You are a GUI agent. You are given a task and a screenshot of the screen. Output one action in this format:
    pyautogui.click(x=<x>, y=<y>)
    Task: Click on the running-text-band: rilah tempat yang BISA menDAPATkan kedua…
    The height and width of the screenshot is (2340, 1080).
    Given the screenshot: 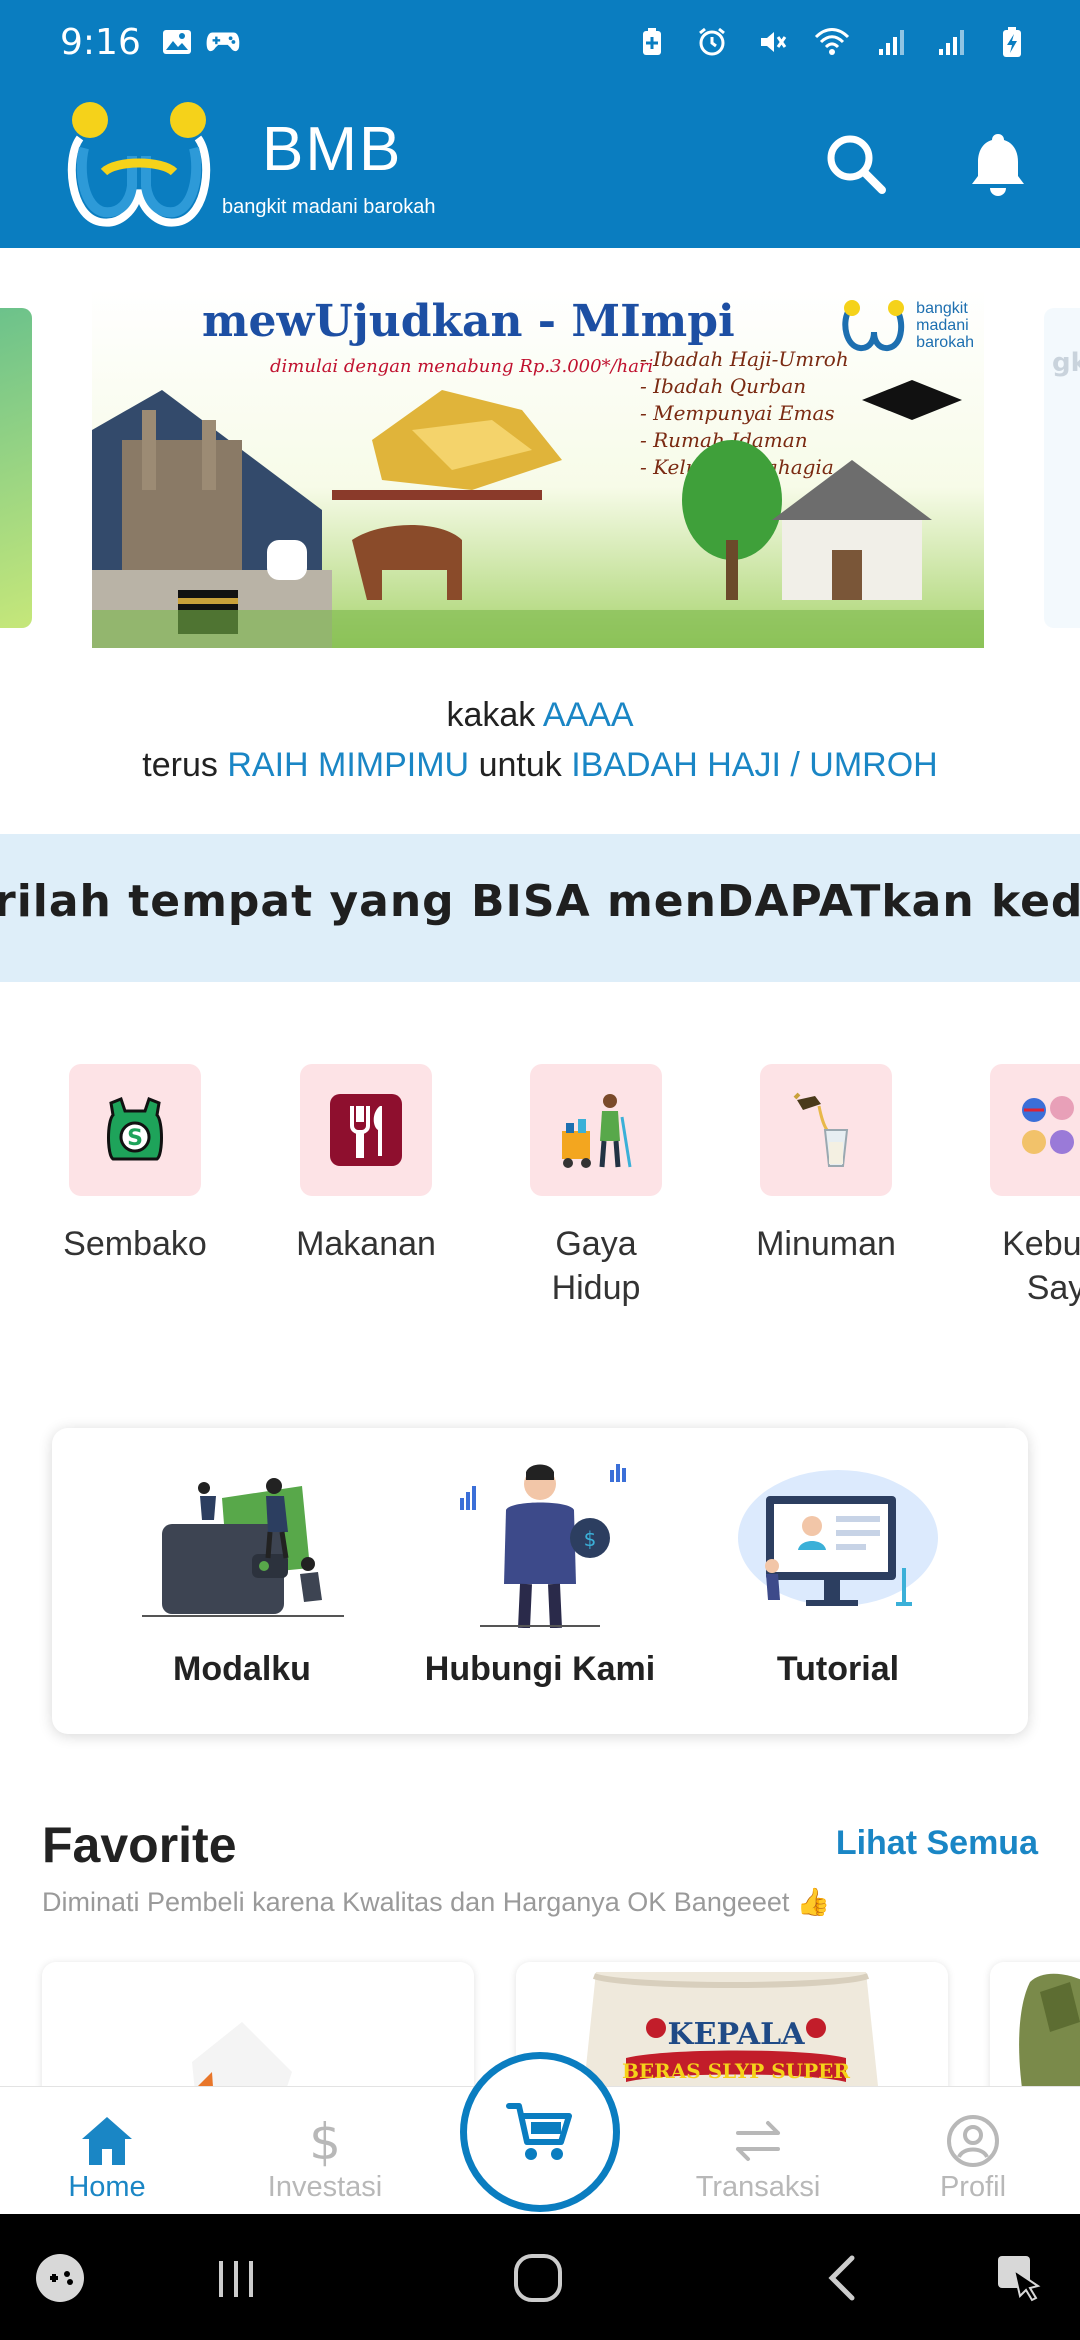 What is the action you would take?
    pyautogui.click(x=540, y=908)
    